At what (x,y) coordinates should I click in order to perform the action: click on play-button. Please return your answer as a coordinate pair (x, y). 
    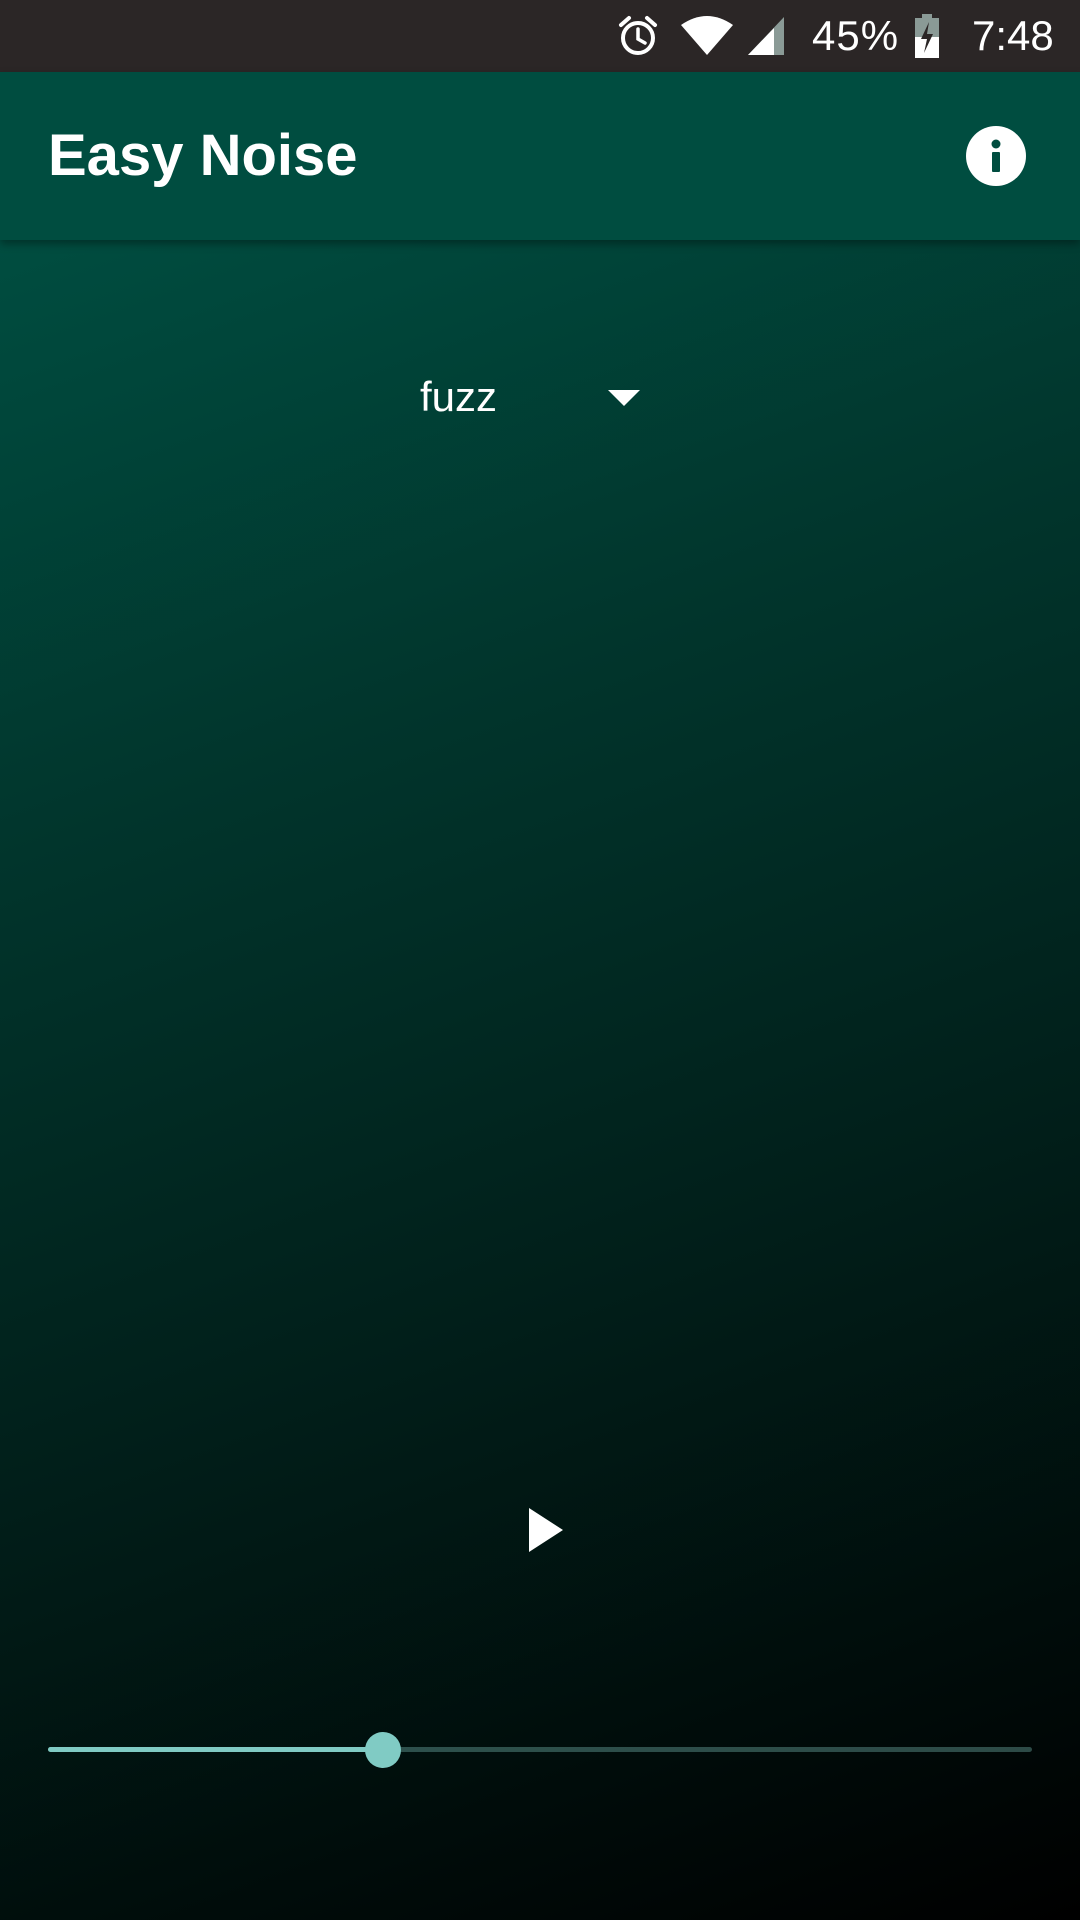
    Looking at the image, I should click on (542, 1530).